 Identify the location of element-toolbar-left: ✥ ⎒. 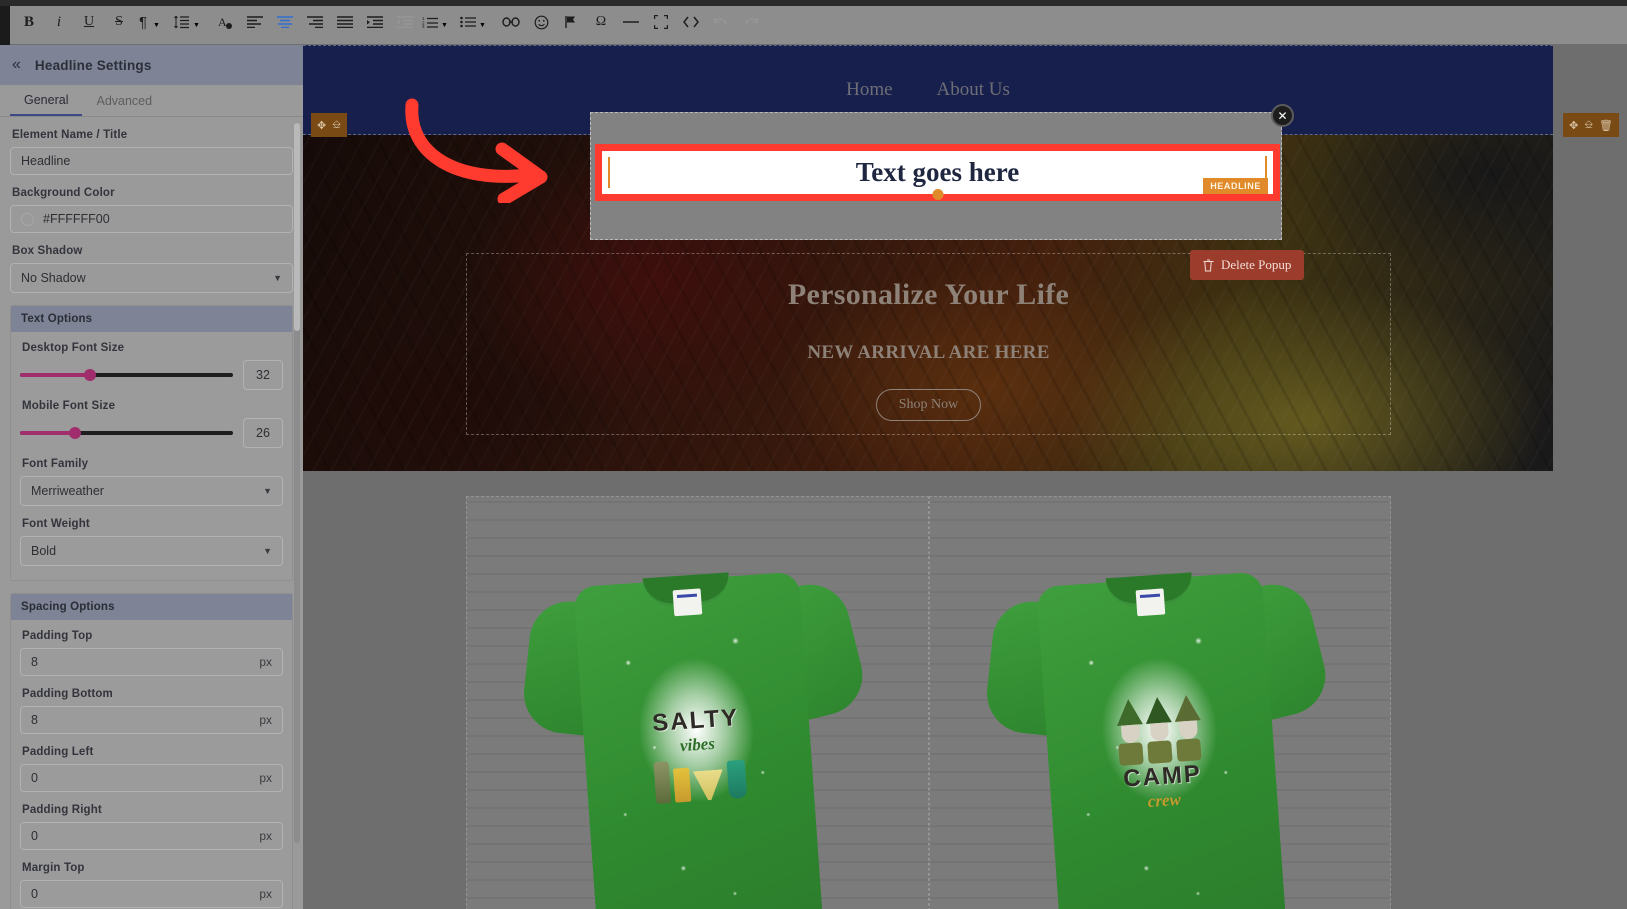
(329, 125).